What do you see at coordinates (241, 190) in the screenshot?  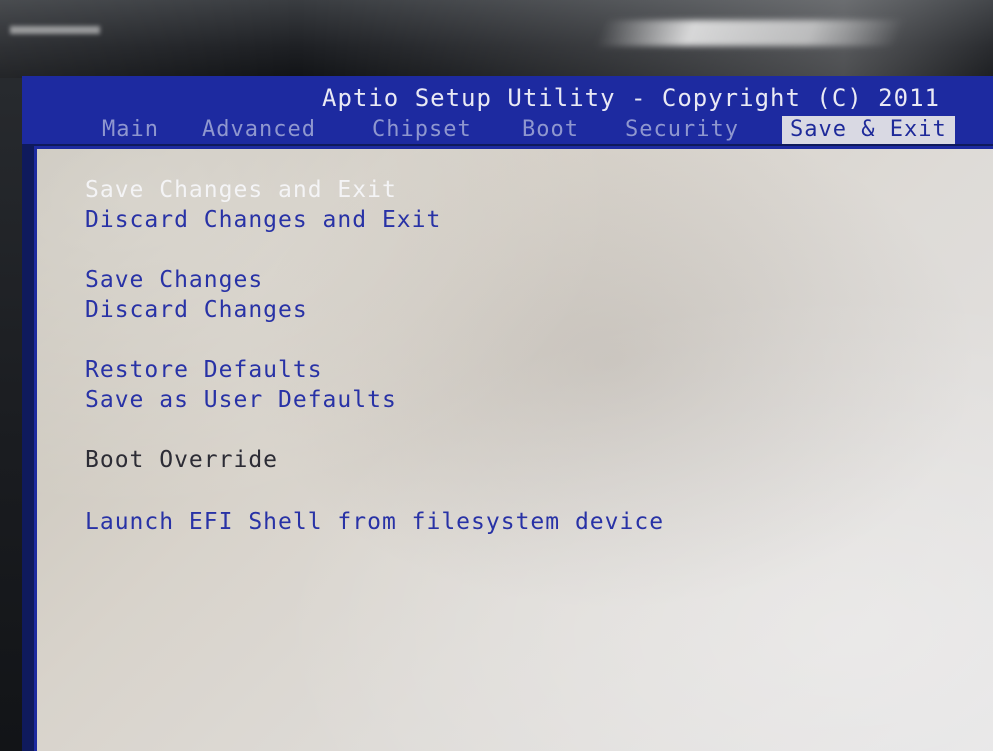 I see `save-changes-and-exit-item: Save Changes and Exit` at bounding box center [241, 190].